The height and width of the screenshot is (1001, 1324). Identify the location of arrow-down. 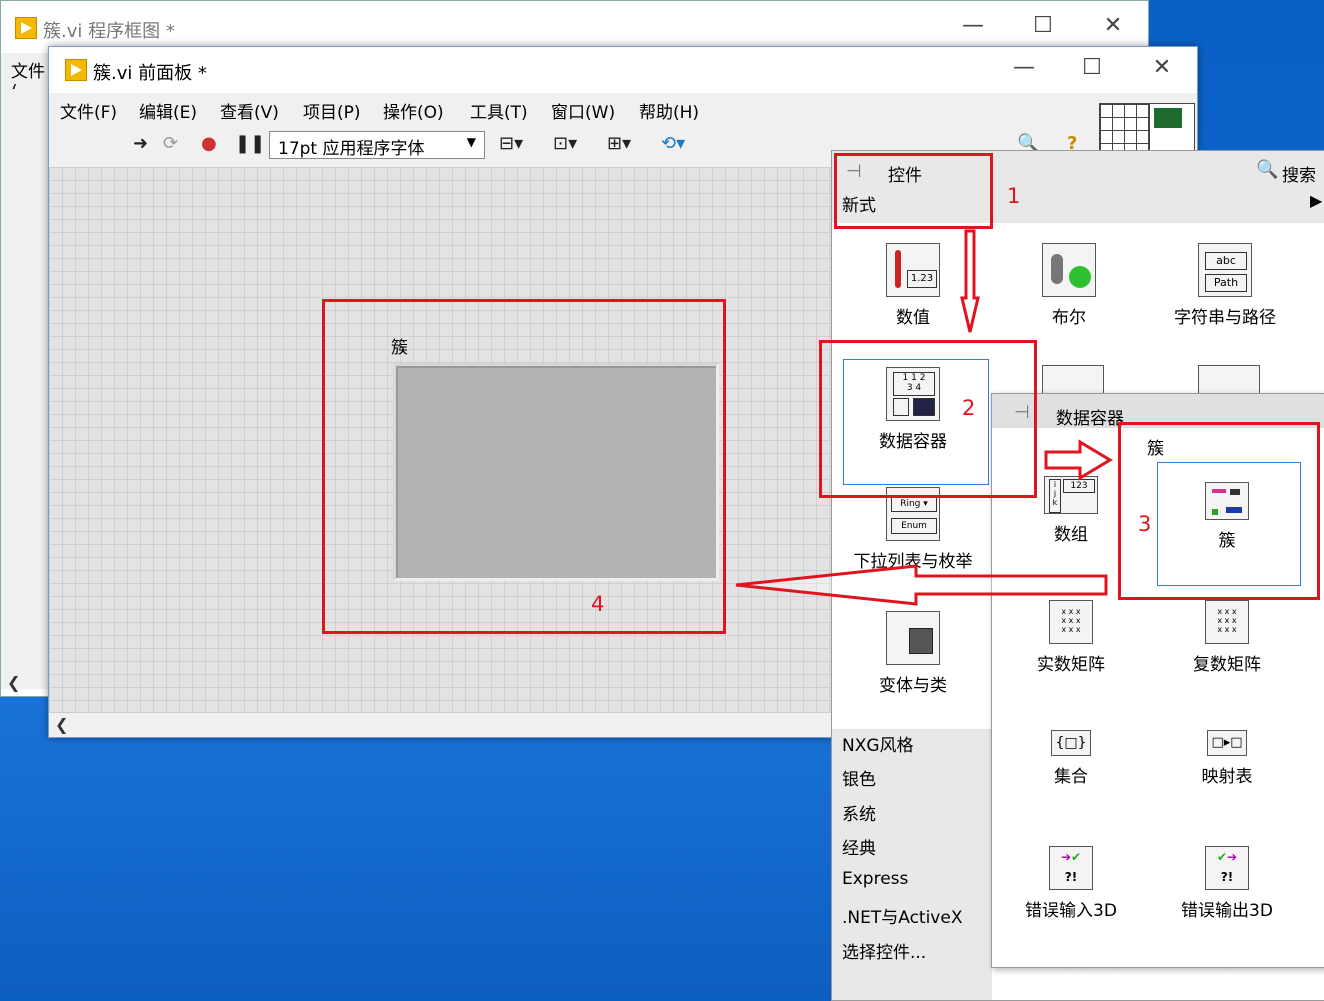
(970, 281).